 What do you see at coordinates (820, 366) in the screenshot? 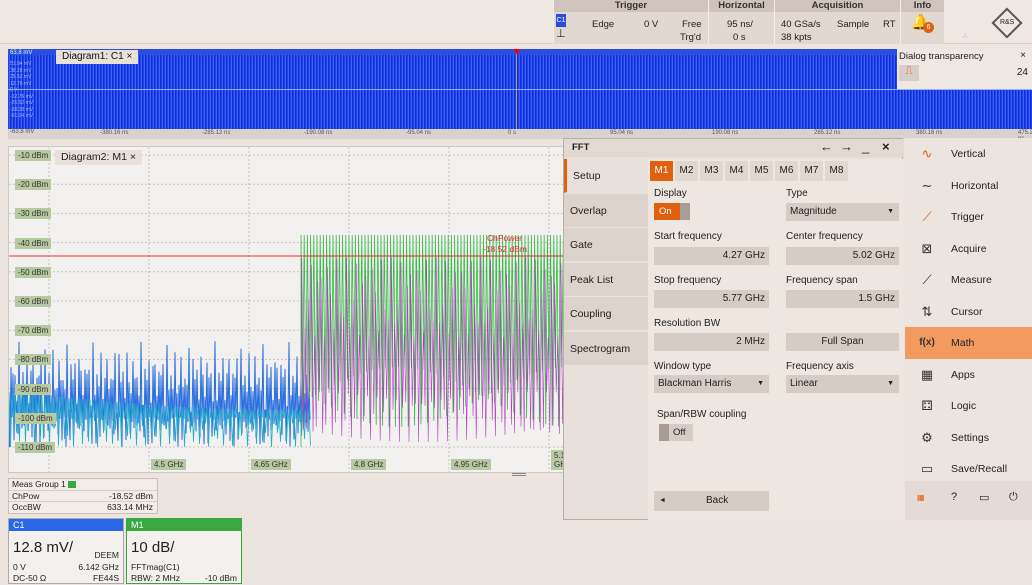
I see `frequency-axis-label: Frequency axis` at bounding box center [820, 366].